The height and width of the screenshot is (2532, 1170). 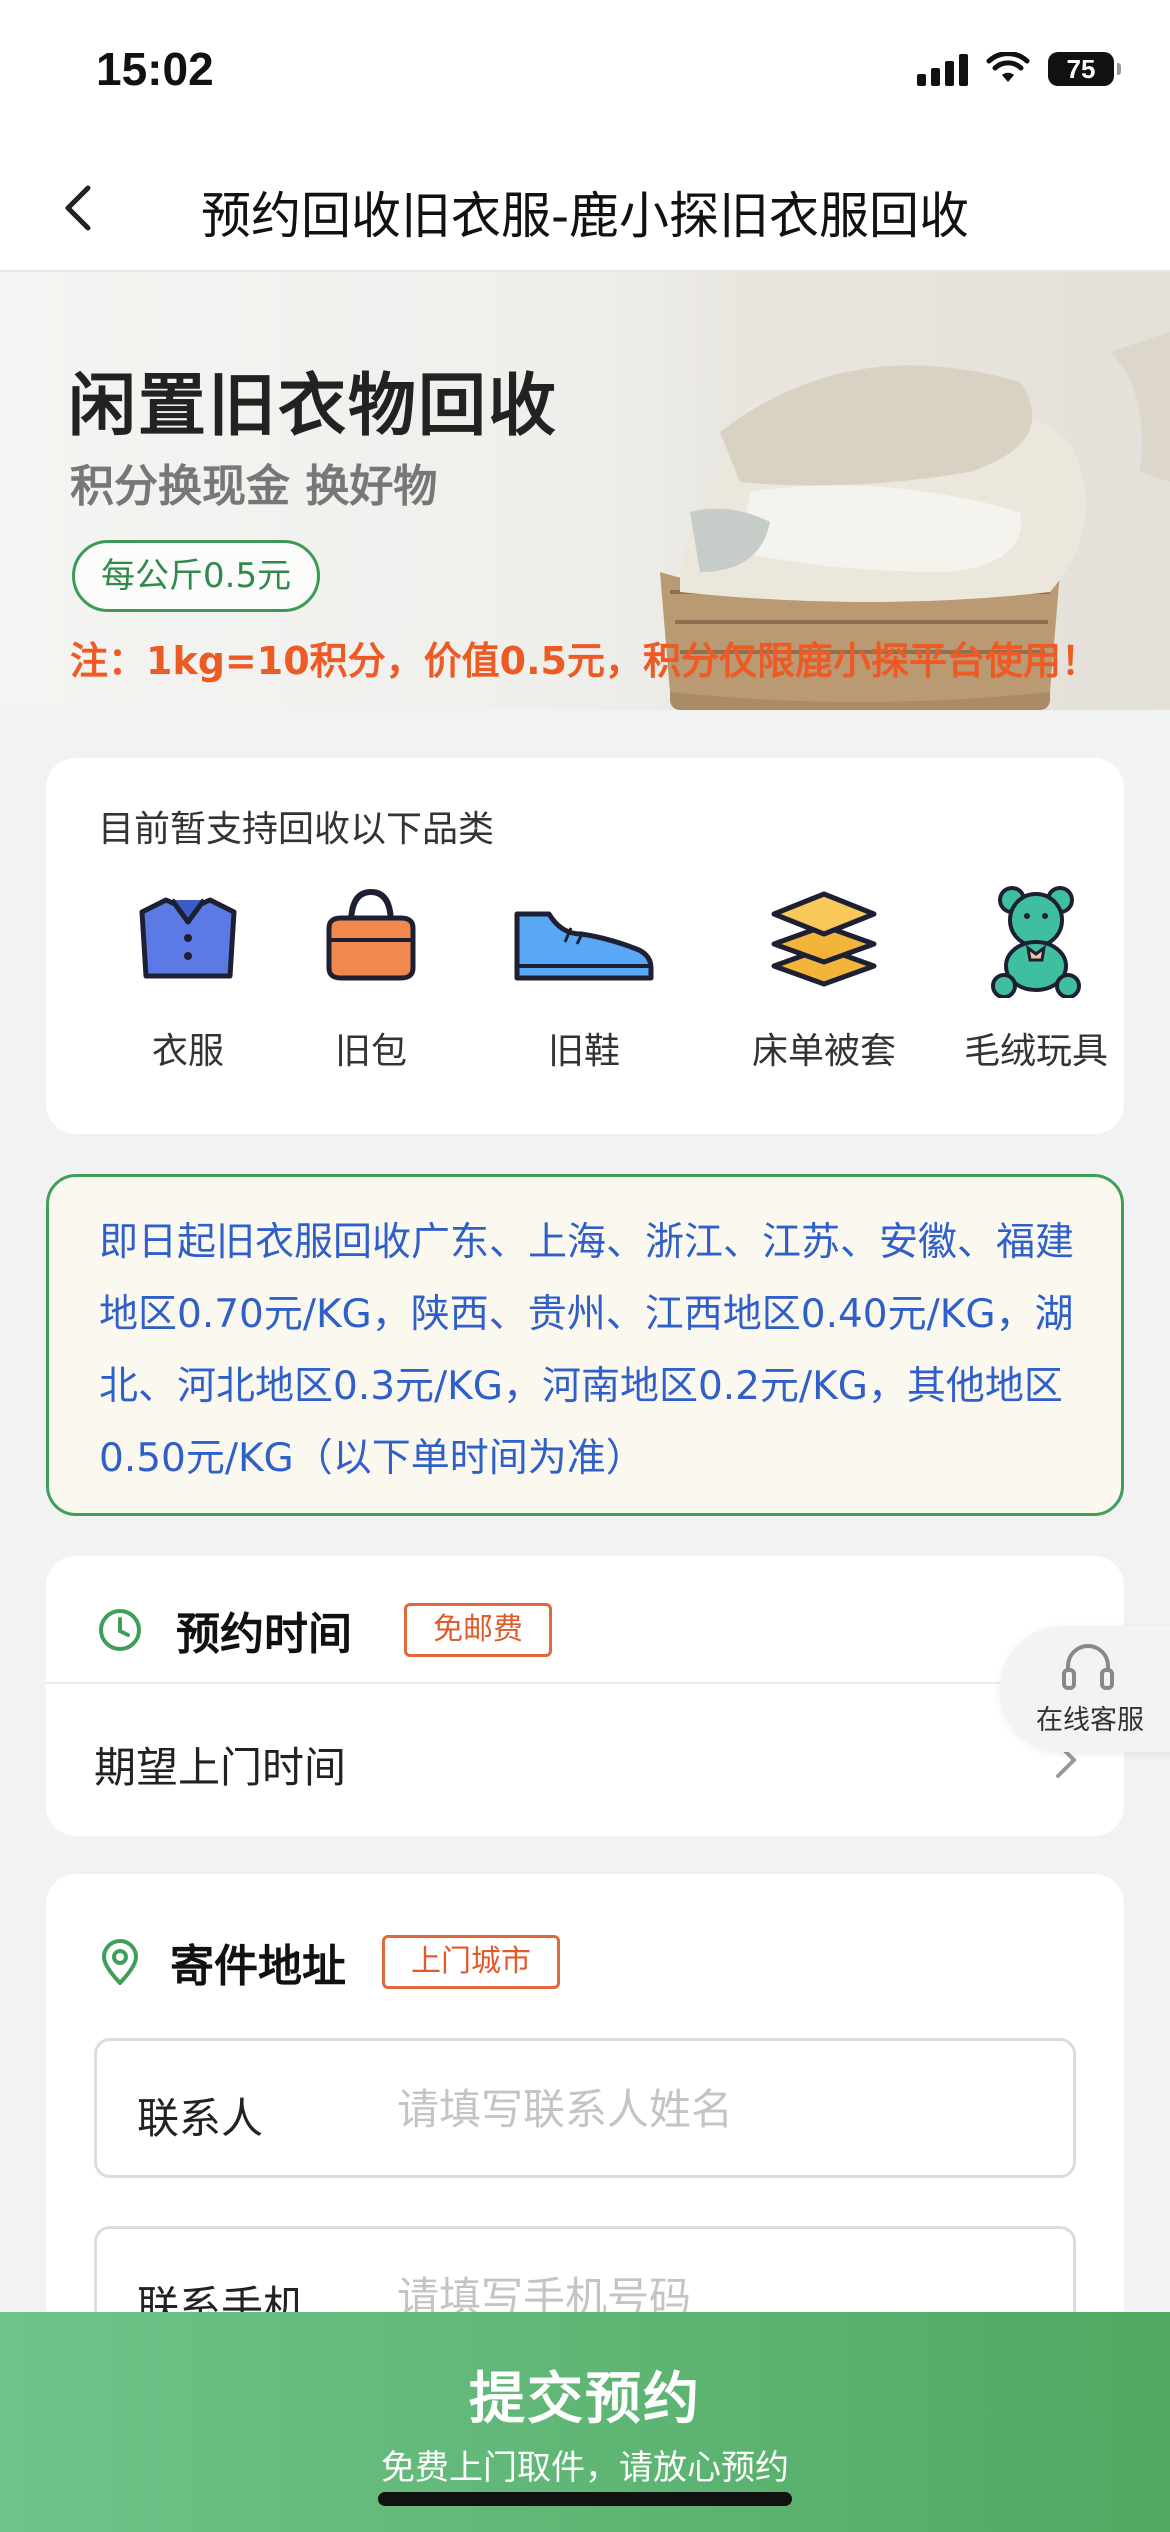 I want to click on online-service-button: 在线客服, so click(x=1085, y=1689).